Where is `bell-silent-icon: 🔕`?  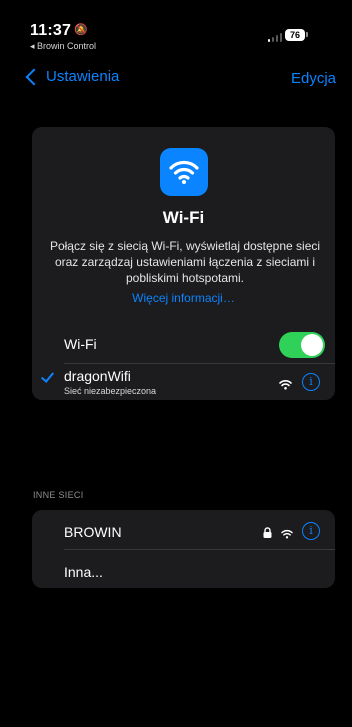 bell-silent-icon: 🔕 is located at coordinates (81, 30).